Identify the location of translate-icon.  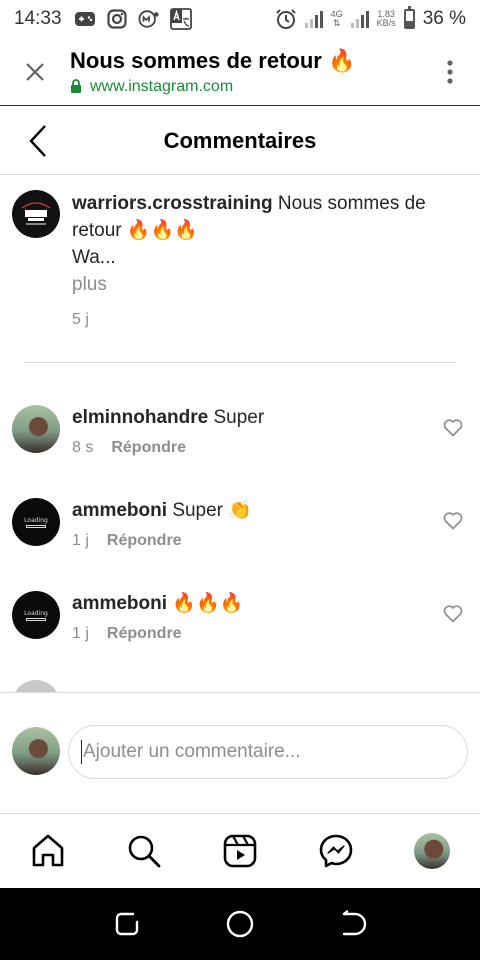
(180, 19).